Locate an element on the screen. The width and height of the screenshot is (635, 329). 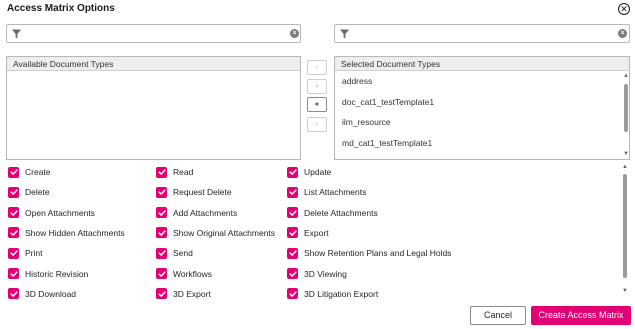
permission-label: Delete is located at coordinates (37, 192).